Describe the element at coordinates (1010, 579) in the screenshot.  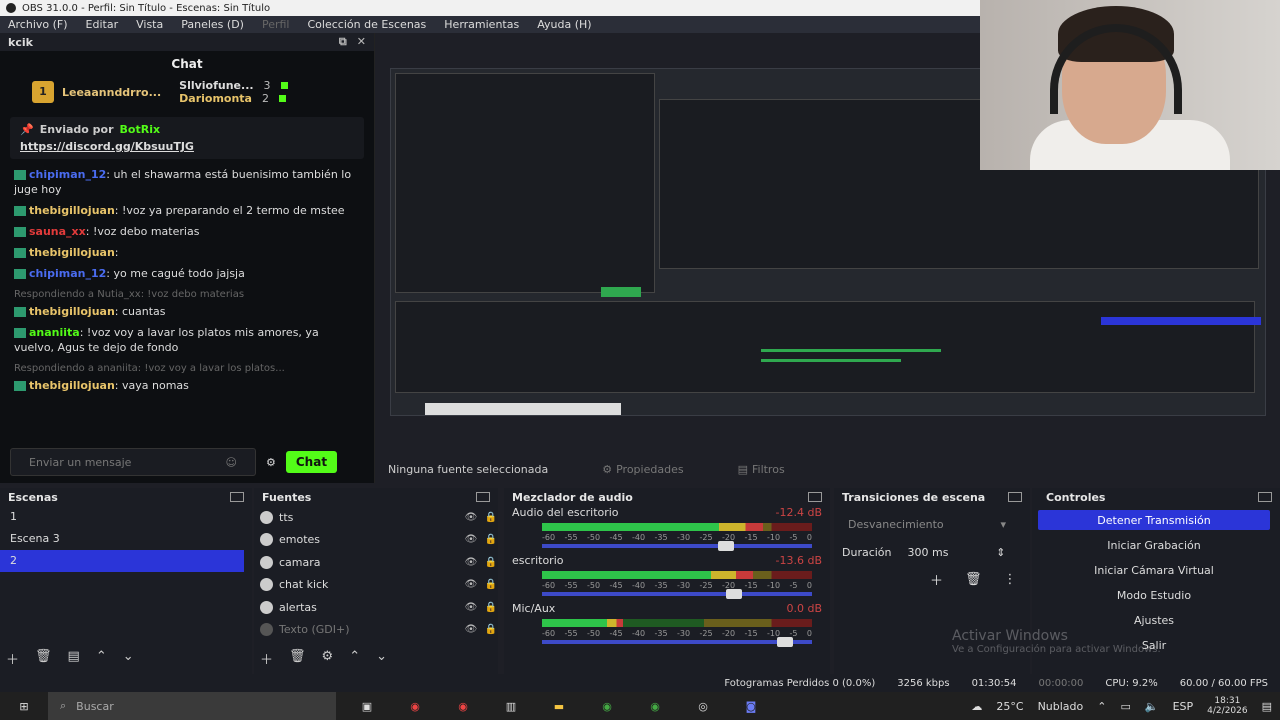
I see `more-icon: ⋮` at that location.